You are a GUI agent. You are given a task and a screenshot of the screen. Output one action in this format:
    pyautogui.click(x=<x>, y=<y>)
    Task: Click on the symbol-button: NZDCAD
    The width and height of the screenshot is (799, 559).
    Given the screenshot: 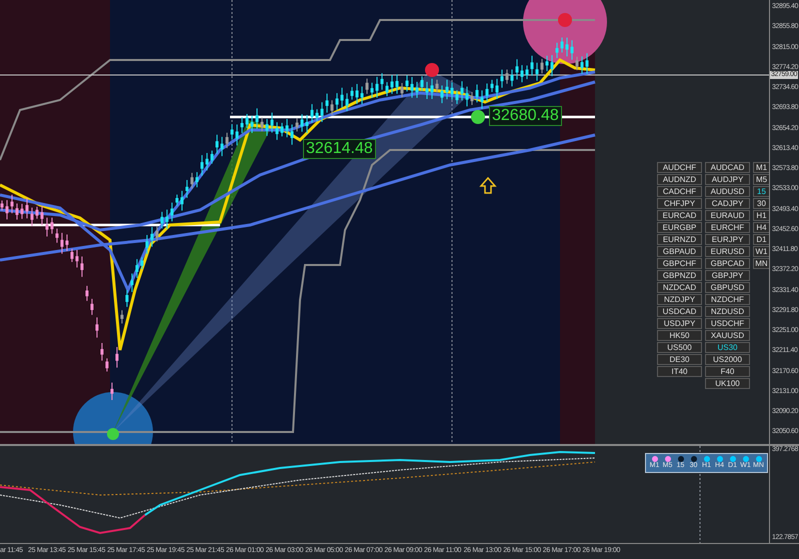 What is the action you would take?
    pyautogui.click(x=679, y=287)
    